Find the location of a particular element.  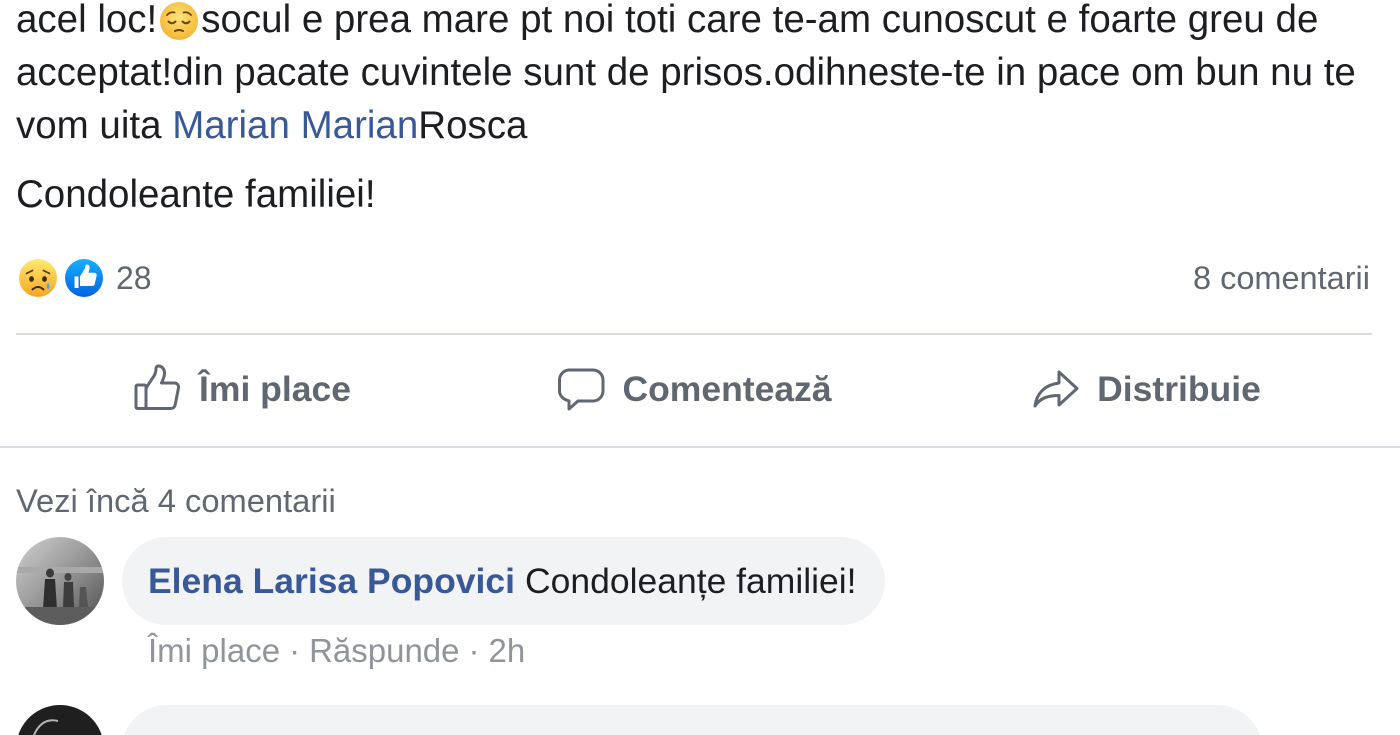

comments-count-link: 8 comentarii is located at coordinates (1281, 278).